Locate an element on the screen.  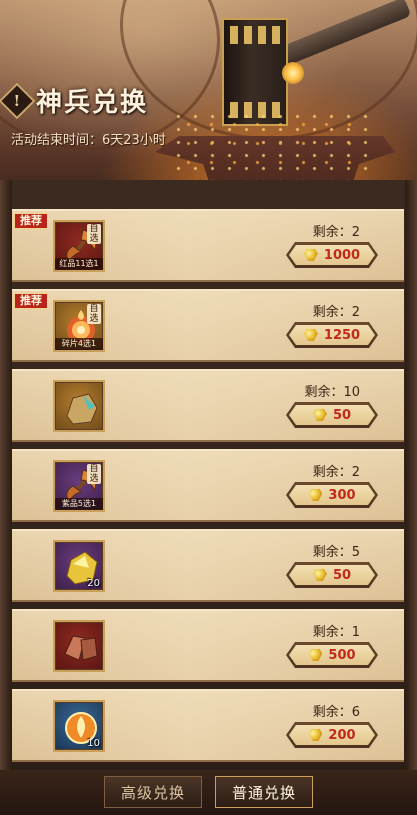
price-plate: 300 is located at coordinates (332, 495).